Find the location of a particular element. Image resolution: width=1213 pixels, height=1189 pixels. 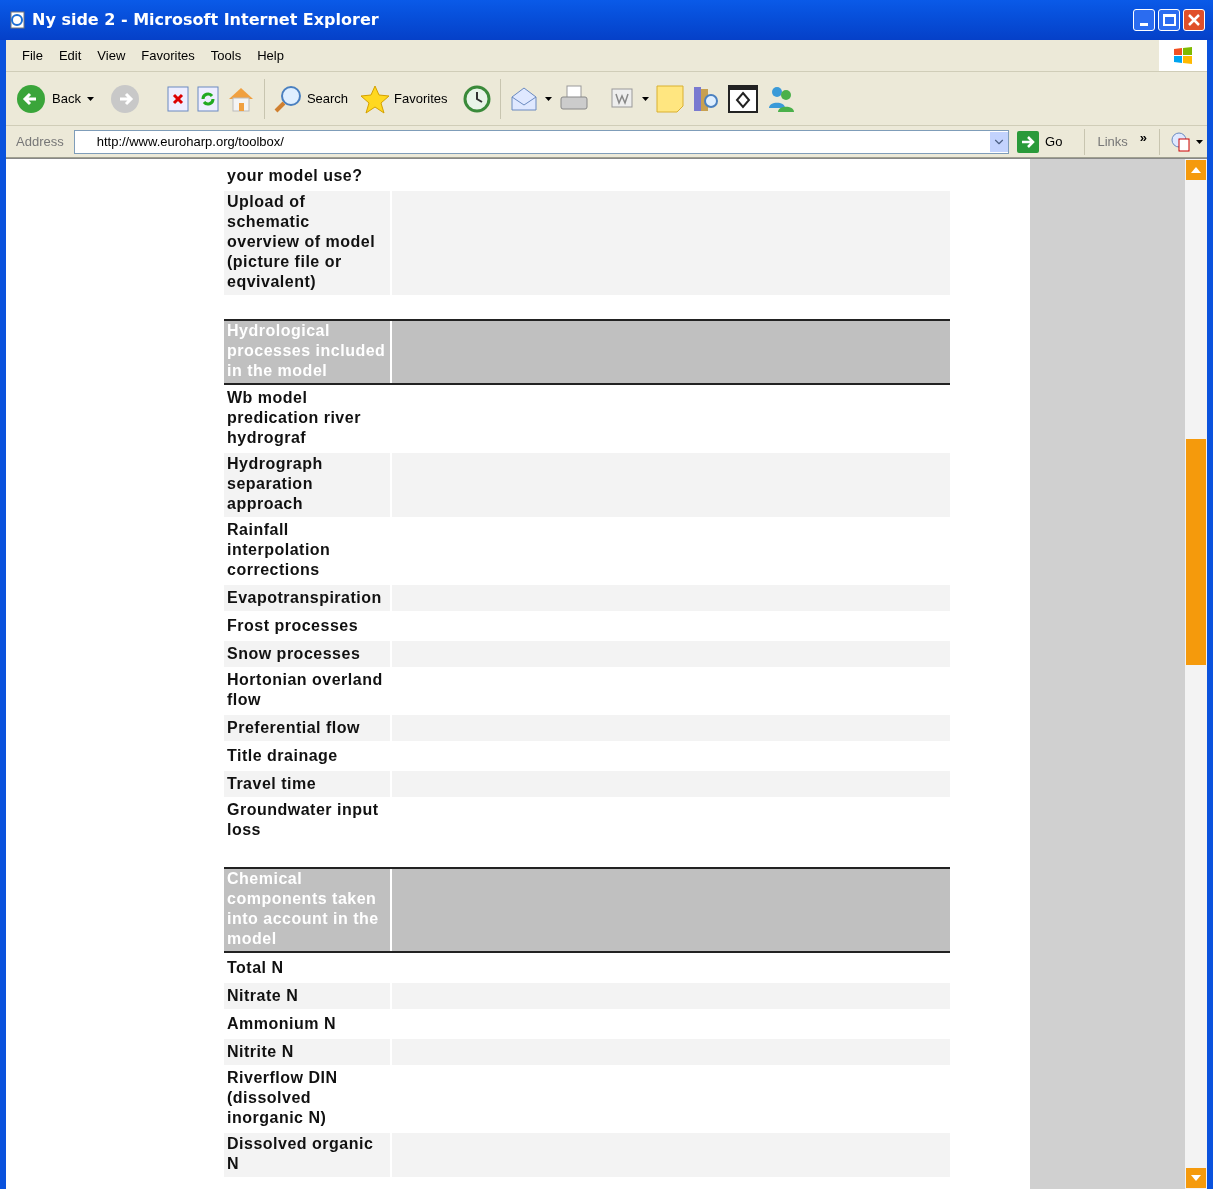

section-title: Hydrological processes included in the model is located at coordinates (307, 351).